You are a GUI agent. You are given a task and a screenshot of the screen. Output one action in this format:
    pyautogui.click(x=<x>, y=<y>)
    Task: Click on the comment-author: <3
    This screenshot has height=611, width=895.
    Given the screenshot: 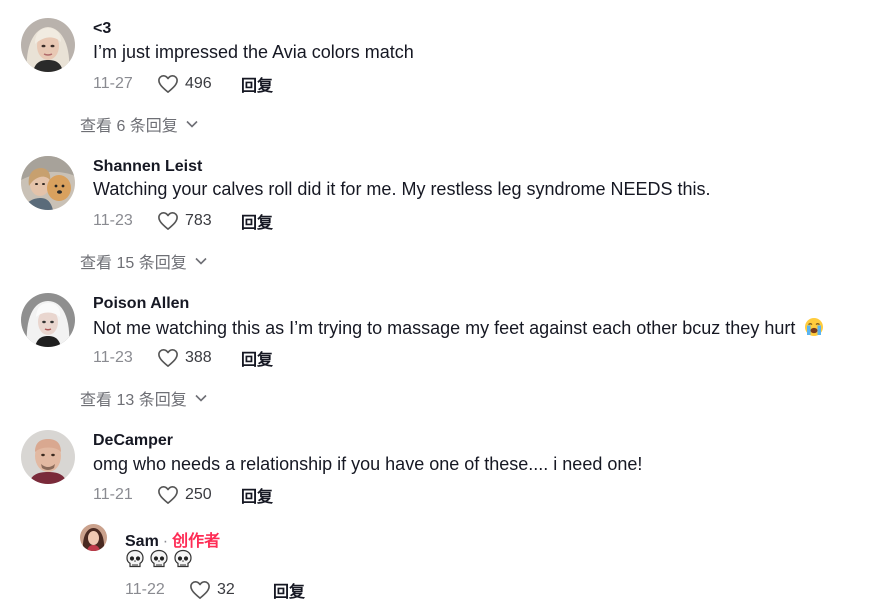 What is the action you would take?
    pyautogui.click(x=102, y=29)
    